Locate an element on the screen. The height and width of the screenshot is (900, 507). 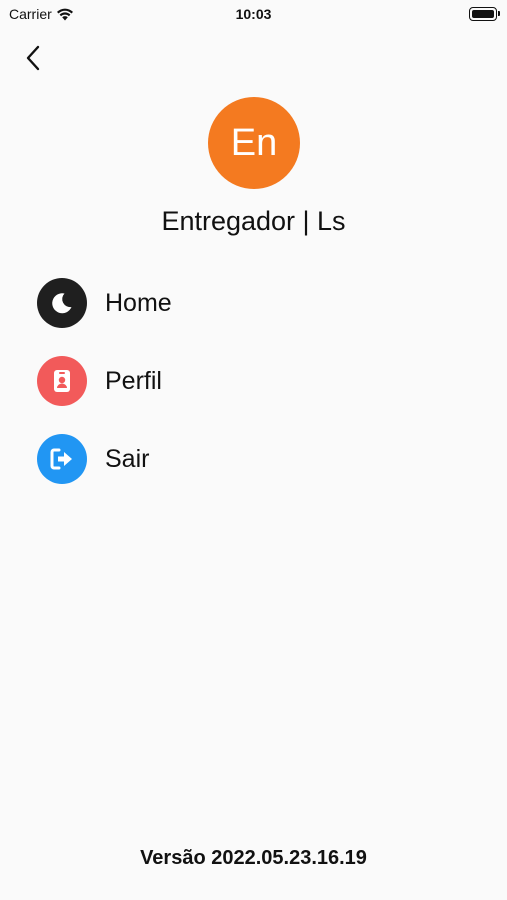
sign-out-icon is located at coordinates (61, 459).